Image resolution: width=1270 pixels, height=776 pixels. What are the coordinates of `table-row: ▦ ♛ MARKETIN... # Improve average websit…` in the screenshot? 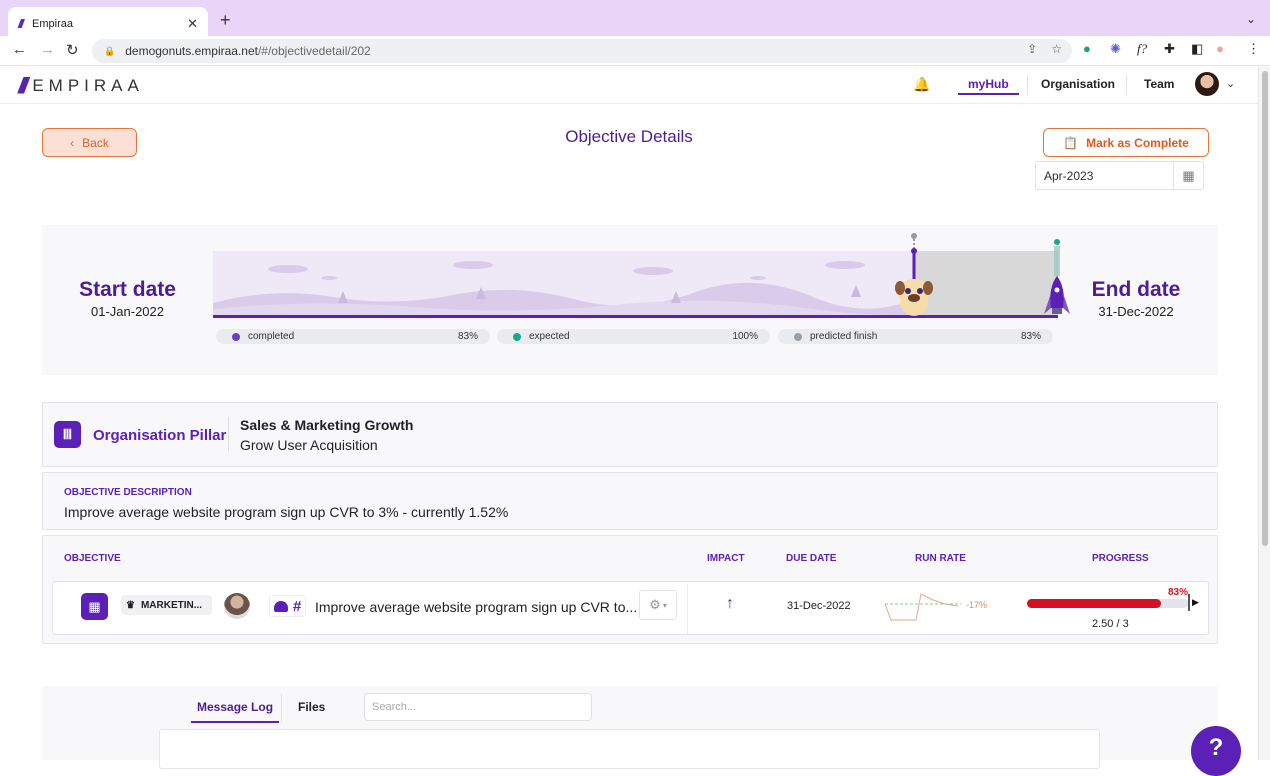 It's located at (630, 608).